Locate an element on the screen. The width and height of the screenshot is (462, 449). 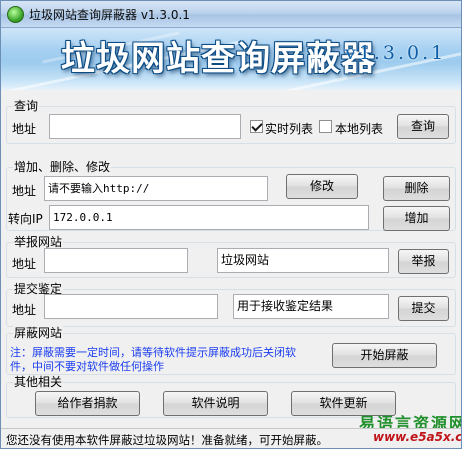
add-button: 增加 is located at coordinates (416, 218).